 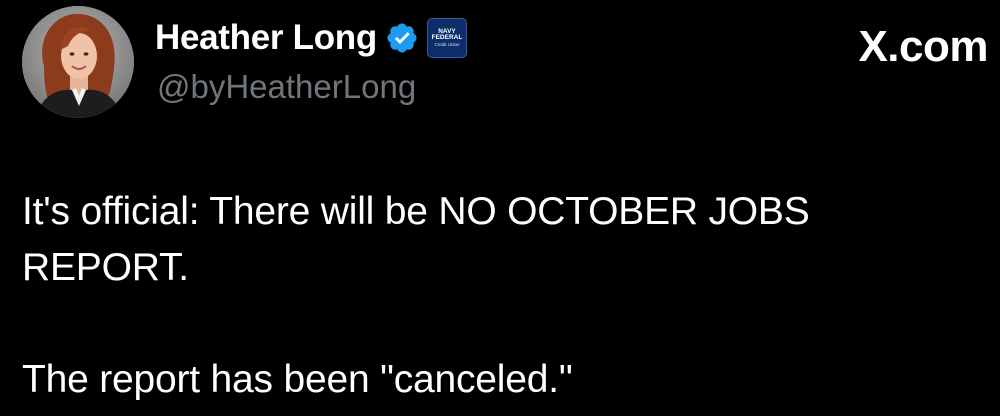 What do you see at coordinates (923, 46) in the screenshot?
I see `site-logo: X.com` at bounding box center [923, 46].